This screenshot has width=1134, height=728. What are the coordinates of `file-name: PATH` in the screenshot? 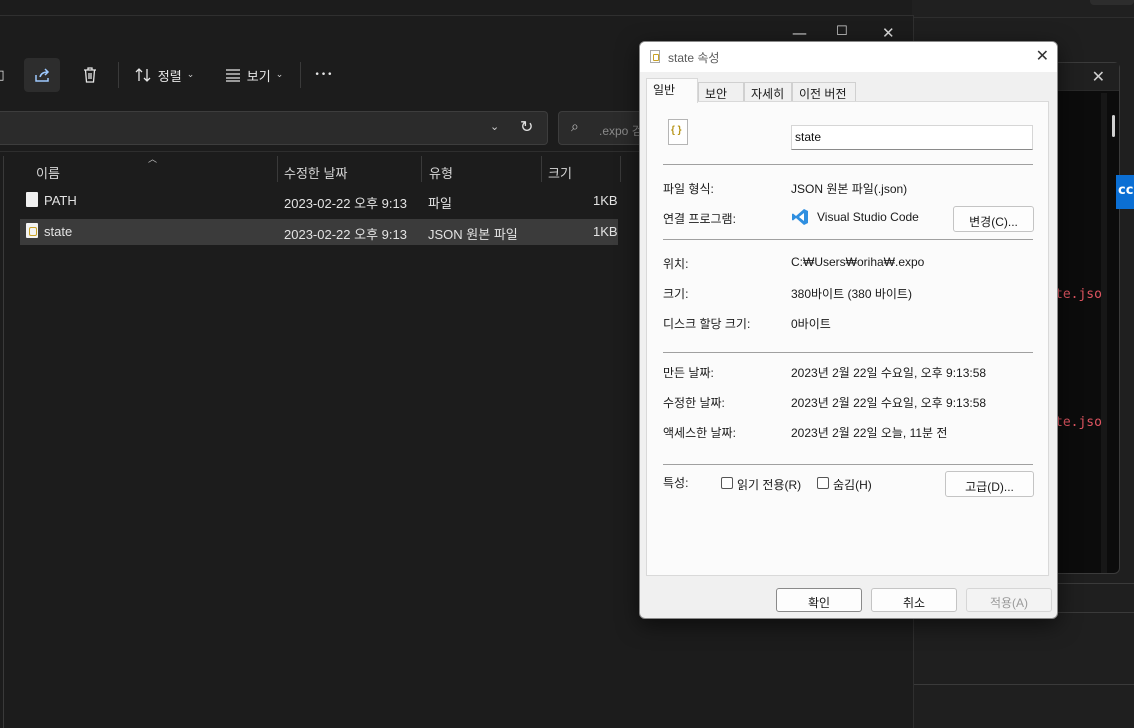 It's located at (60, 200).